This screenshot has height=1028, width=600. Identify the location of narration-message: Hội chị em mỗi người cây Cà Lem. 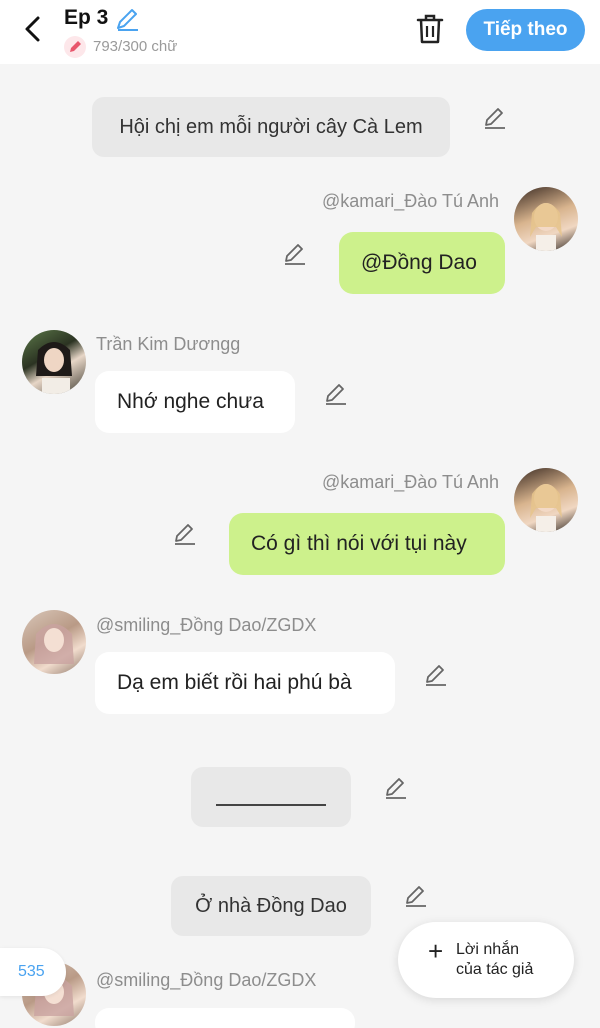
(271, 127).